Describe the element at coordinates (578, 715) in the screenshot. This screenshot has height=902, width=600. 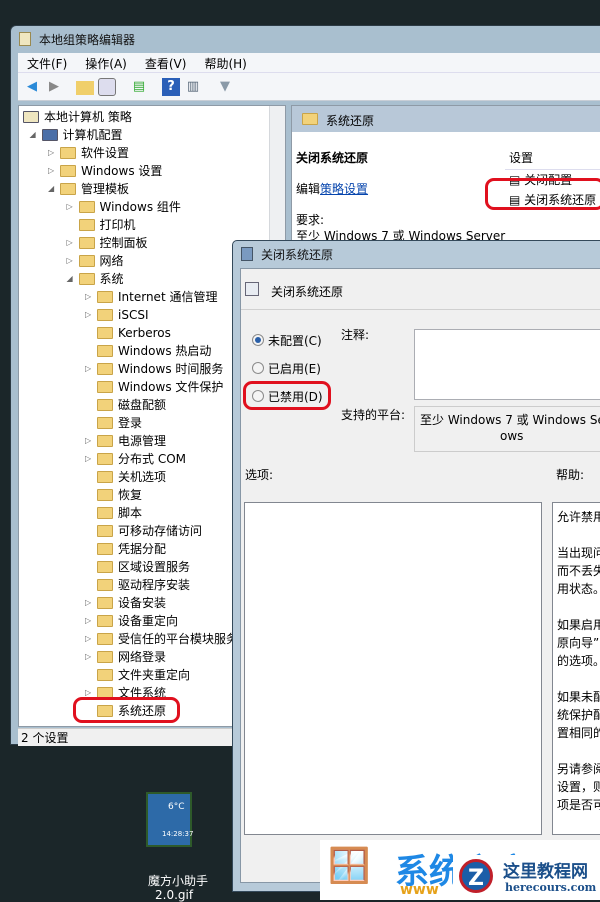
I see `help-text-line: 统保护配` at that location.